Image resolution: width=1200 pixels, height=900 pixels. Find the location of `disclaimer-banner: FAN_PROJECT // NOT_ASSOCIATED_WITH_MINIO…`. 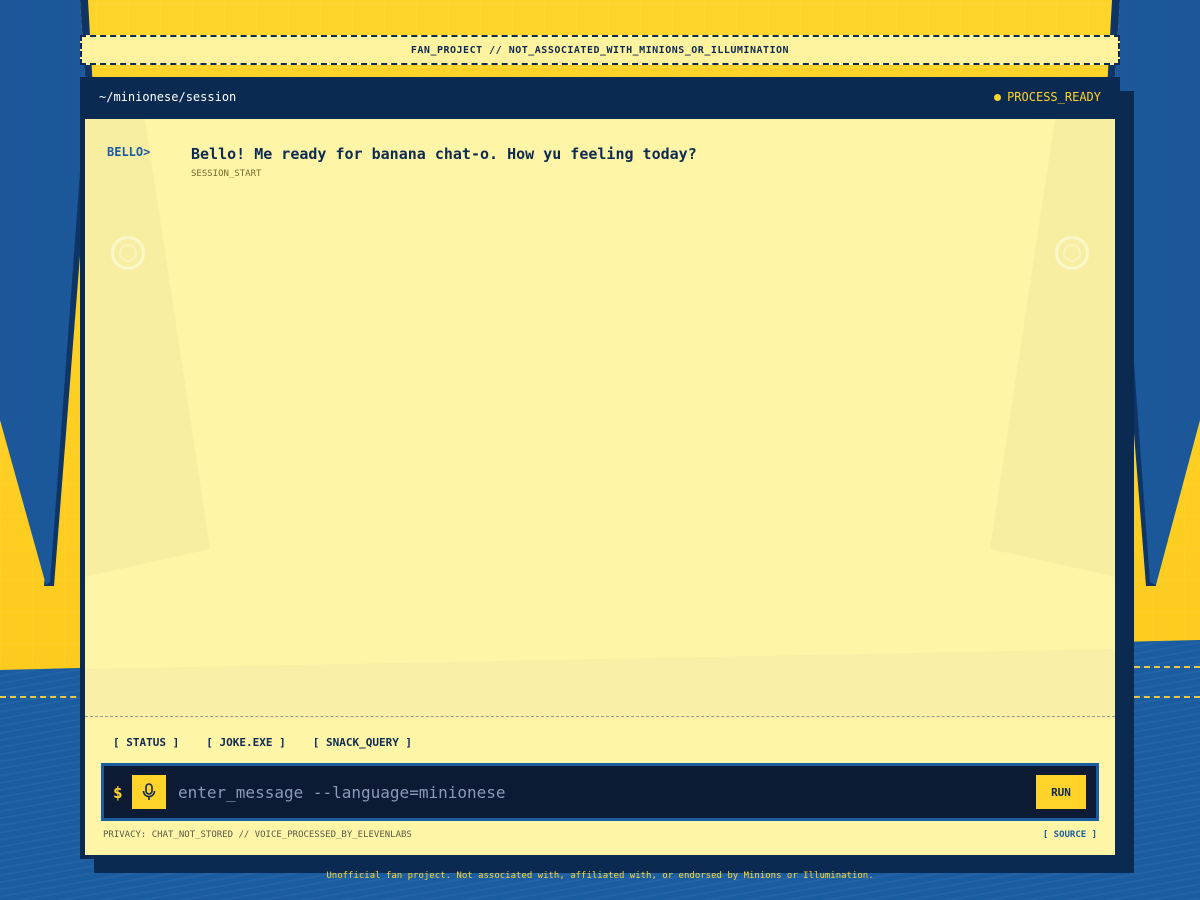

disclaimer-banner: FAN_PROJECT // NOT_ASSOCIATED_WITH_MINIO… is located at coordinates (600, 50).